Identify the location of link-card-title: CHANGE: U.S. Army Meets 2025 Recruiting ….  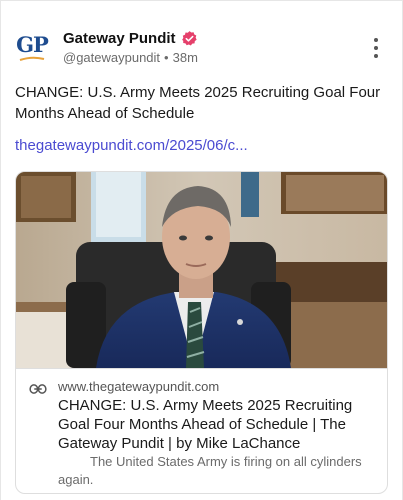
(219, 424).